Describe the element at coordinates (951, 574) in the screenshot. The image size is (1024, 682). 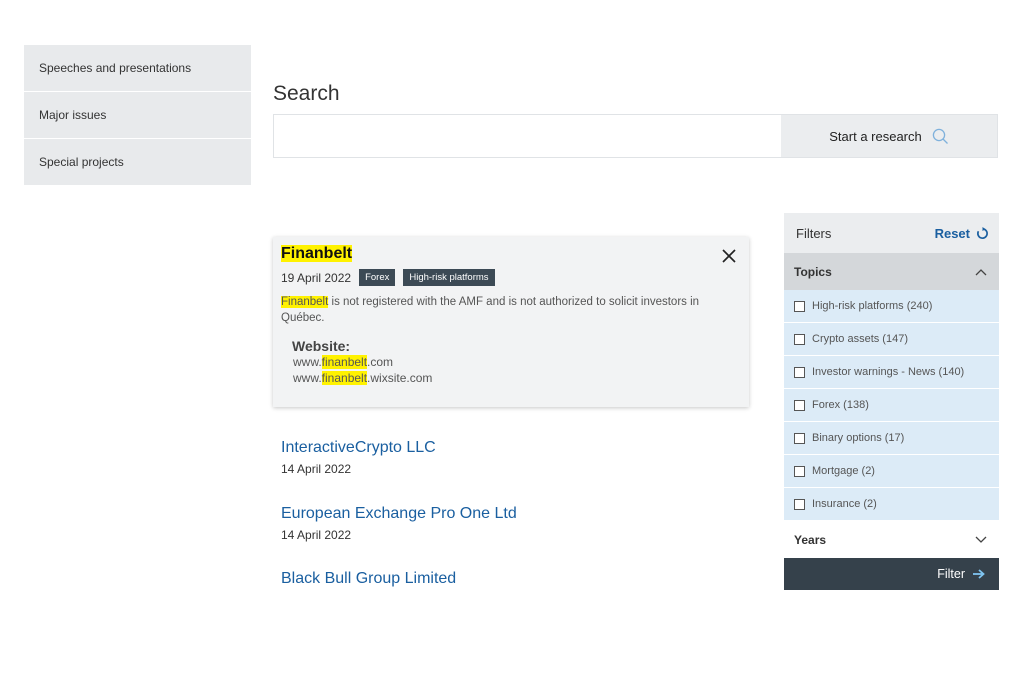
I see `filter-button-label: Filter` at that location.